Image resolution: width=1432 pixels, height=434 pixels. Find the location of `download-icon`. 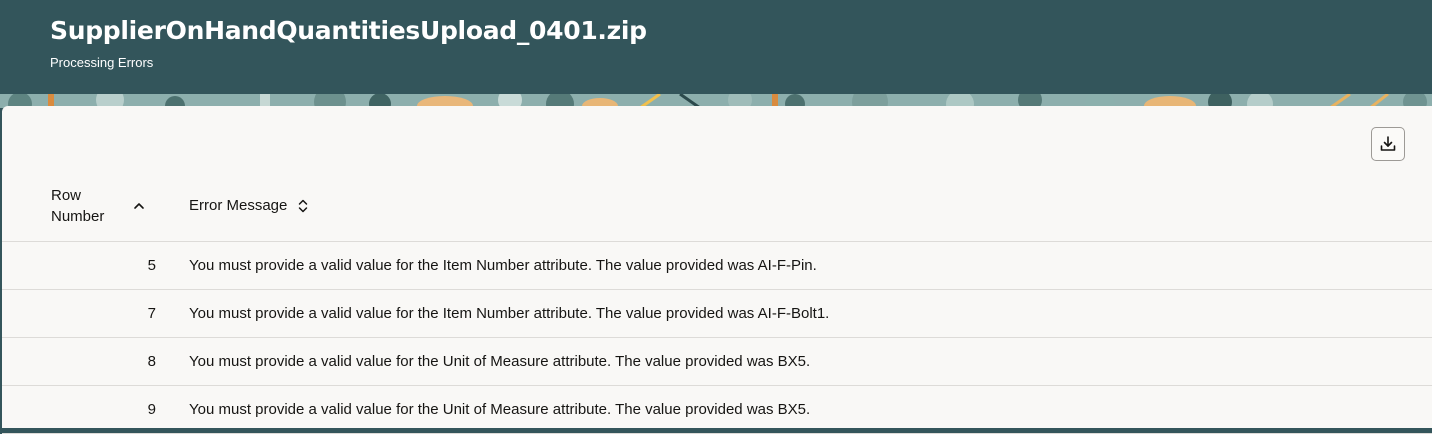

download-icon is located at coordinates (1388, 143).